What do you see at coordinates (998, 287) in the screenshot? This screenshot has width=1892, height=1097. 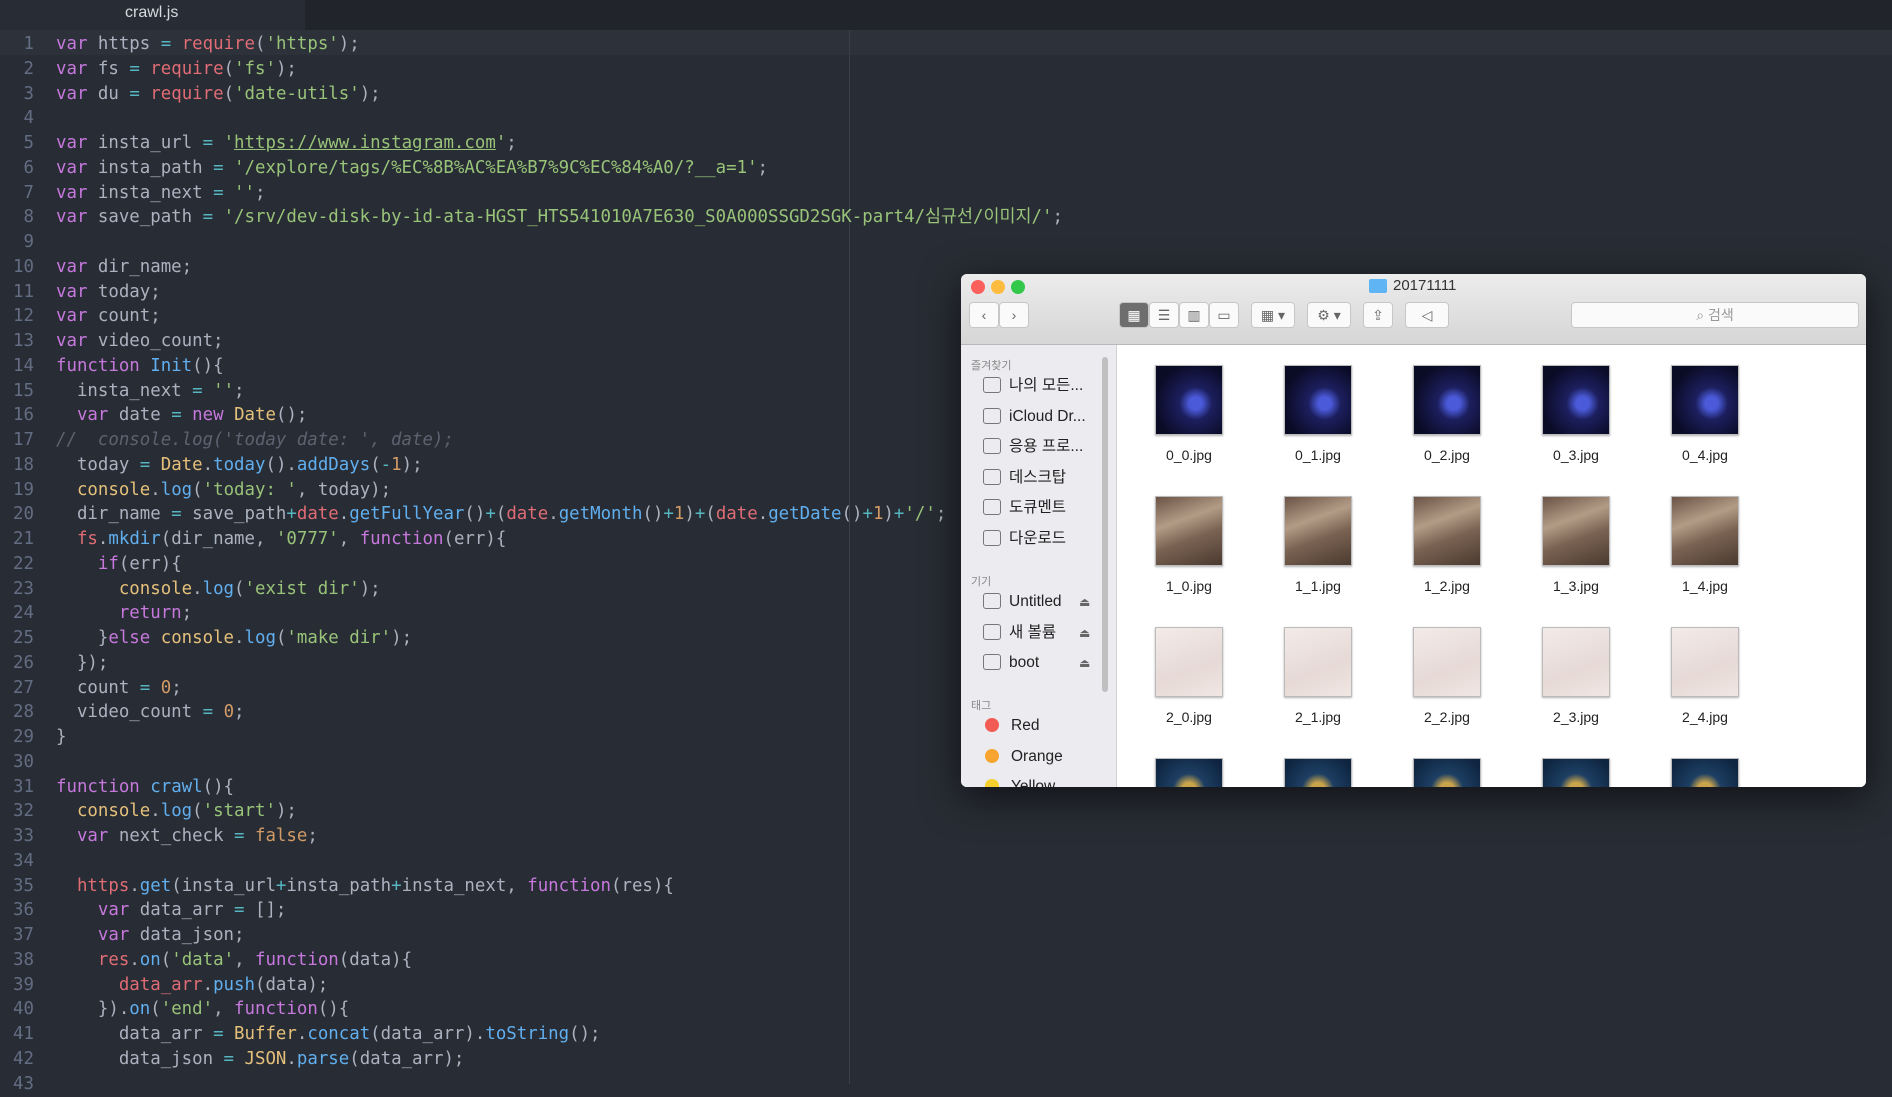 I see `minimize-button` at bounding box center [998, 287].